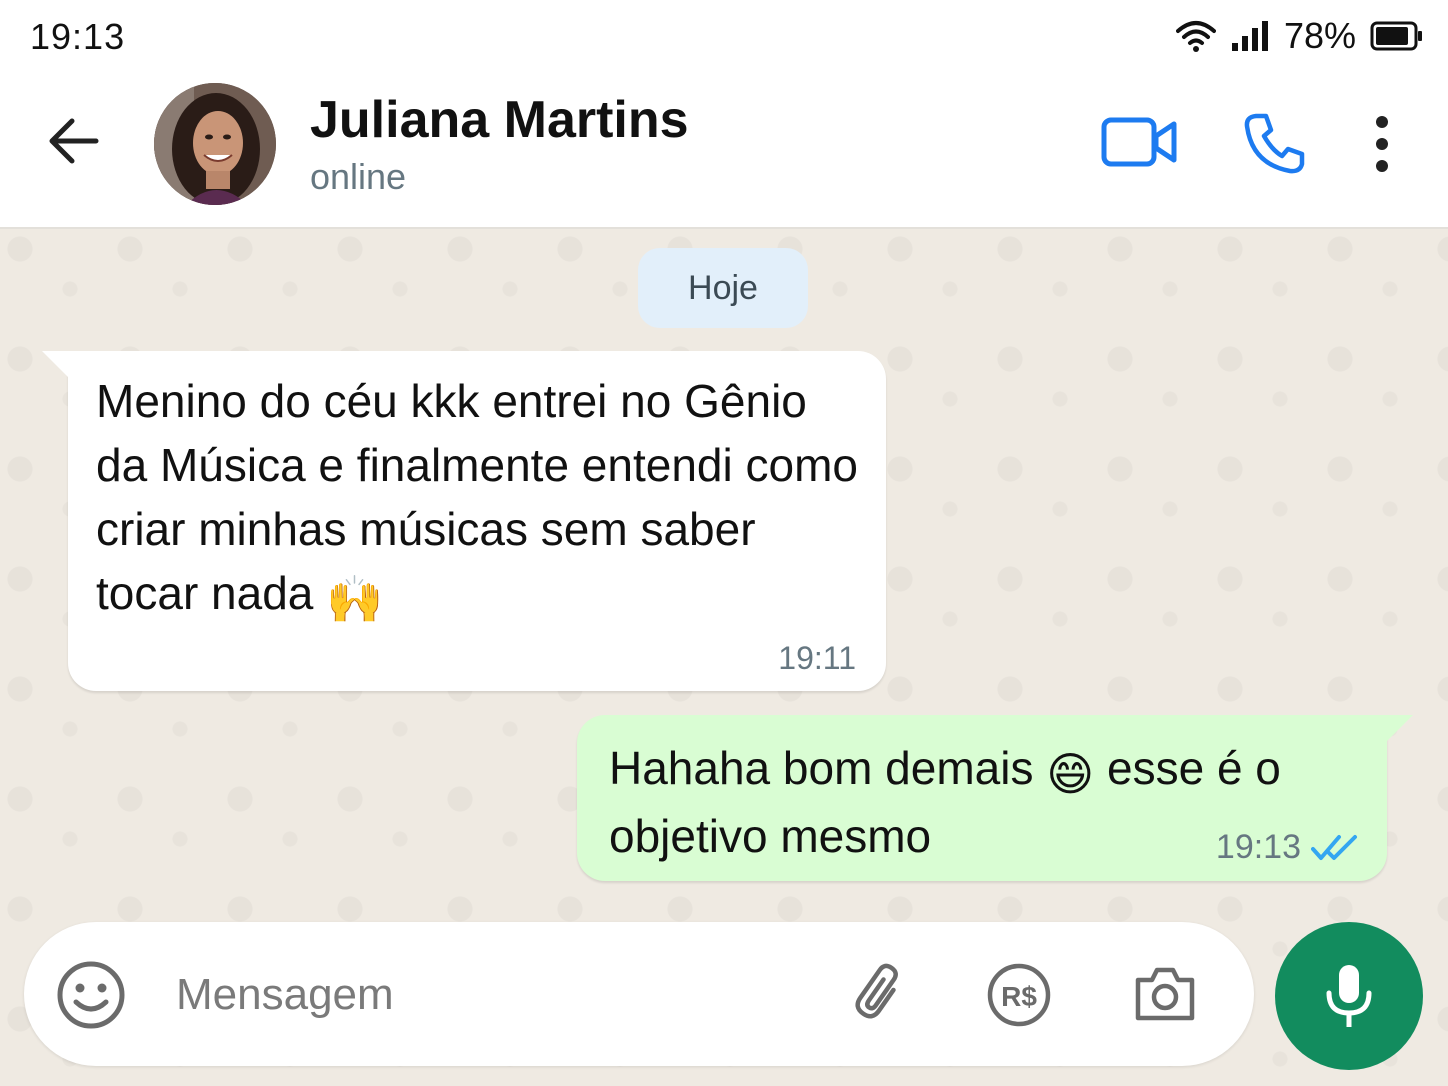 Image resolution: width=1448 pixels, height=1086 pixels. I want to click on grinning-emoji: 😄, so click(1070, 774).